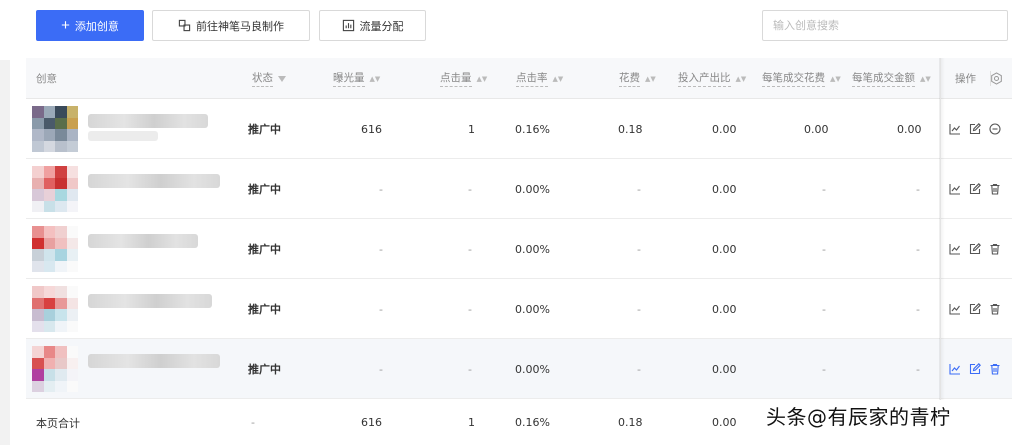  What do you see at coordinates (724, 422) in the screenshot?
I see `total-roi: 0.00` at bounding box center [724, 422].